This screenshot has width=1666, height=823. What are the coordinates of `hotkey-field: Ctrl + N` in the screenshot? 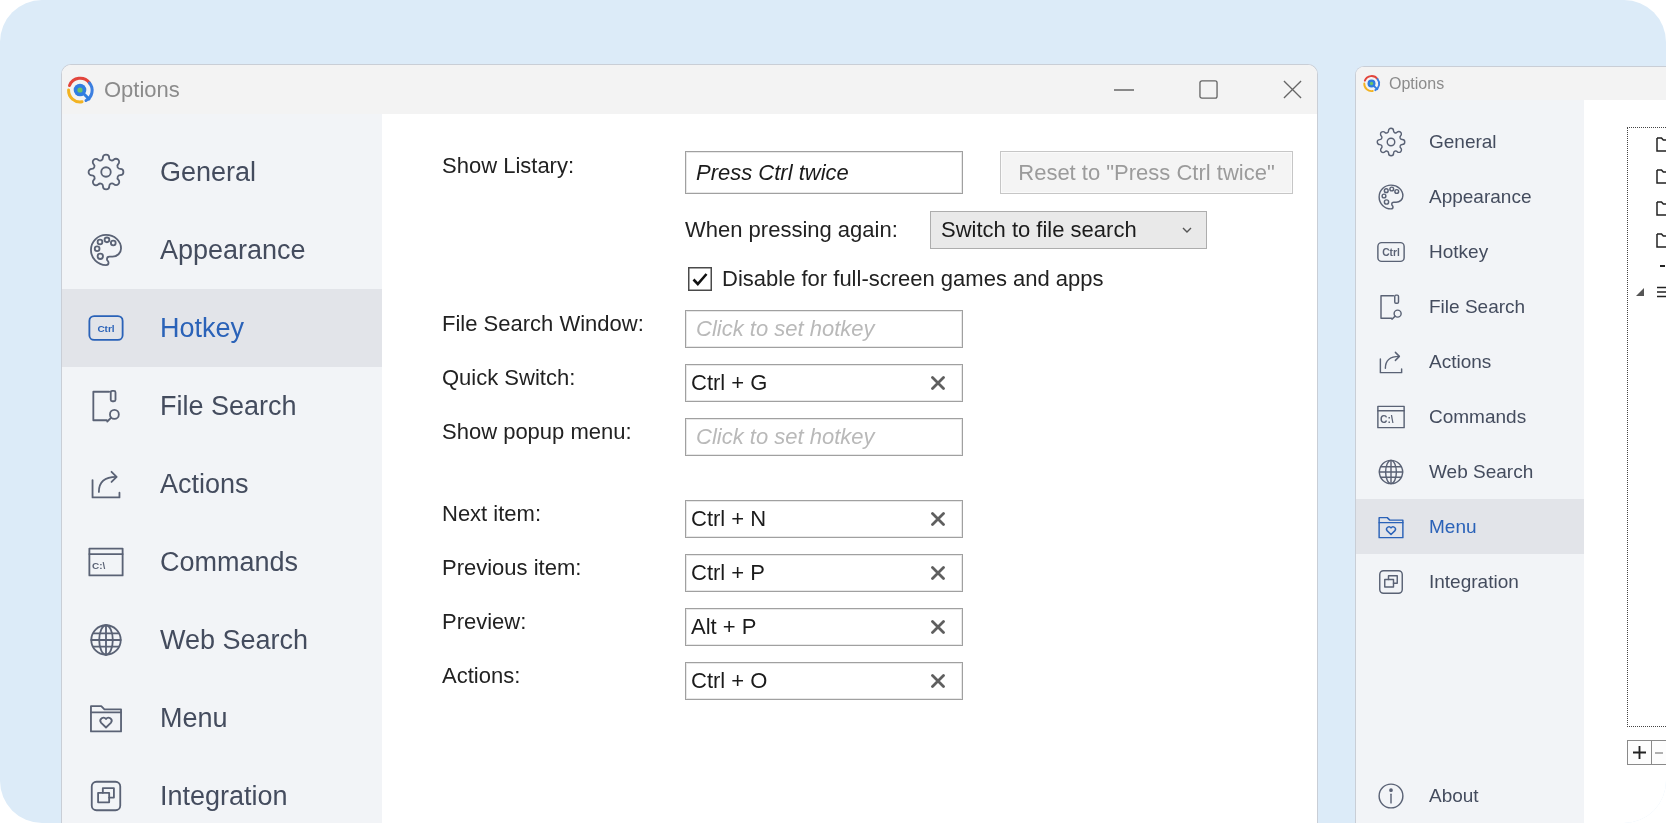 It's located at (824, 519).